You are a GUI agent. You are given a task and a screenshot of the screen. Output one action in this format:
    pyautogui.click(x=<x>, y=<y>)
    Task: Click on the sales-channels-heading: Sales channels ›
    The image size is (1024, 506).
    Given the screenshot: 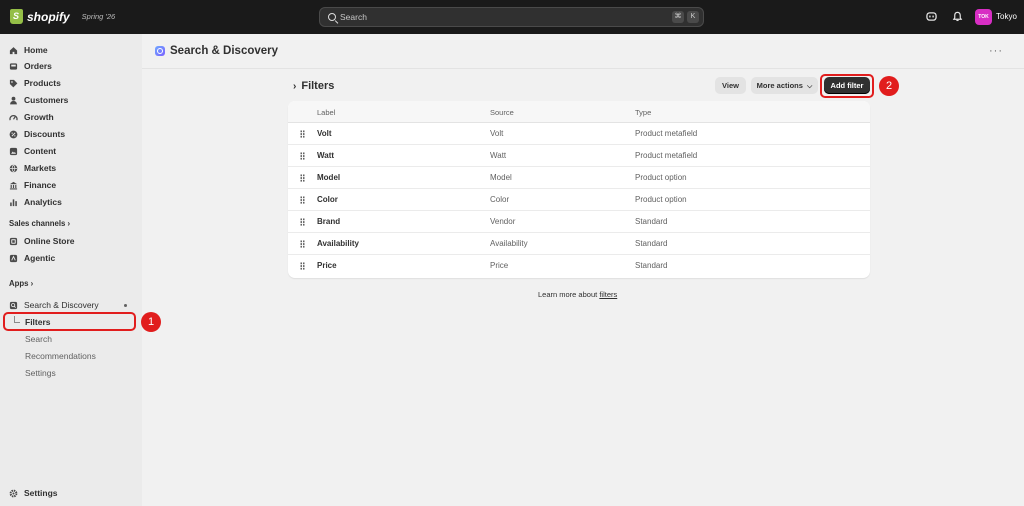 What is the action you would take?
    pyautogui.click(x=39, y=223)
    